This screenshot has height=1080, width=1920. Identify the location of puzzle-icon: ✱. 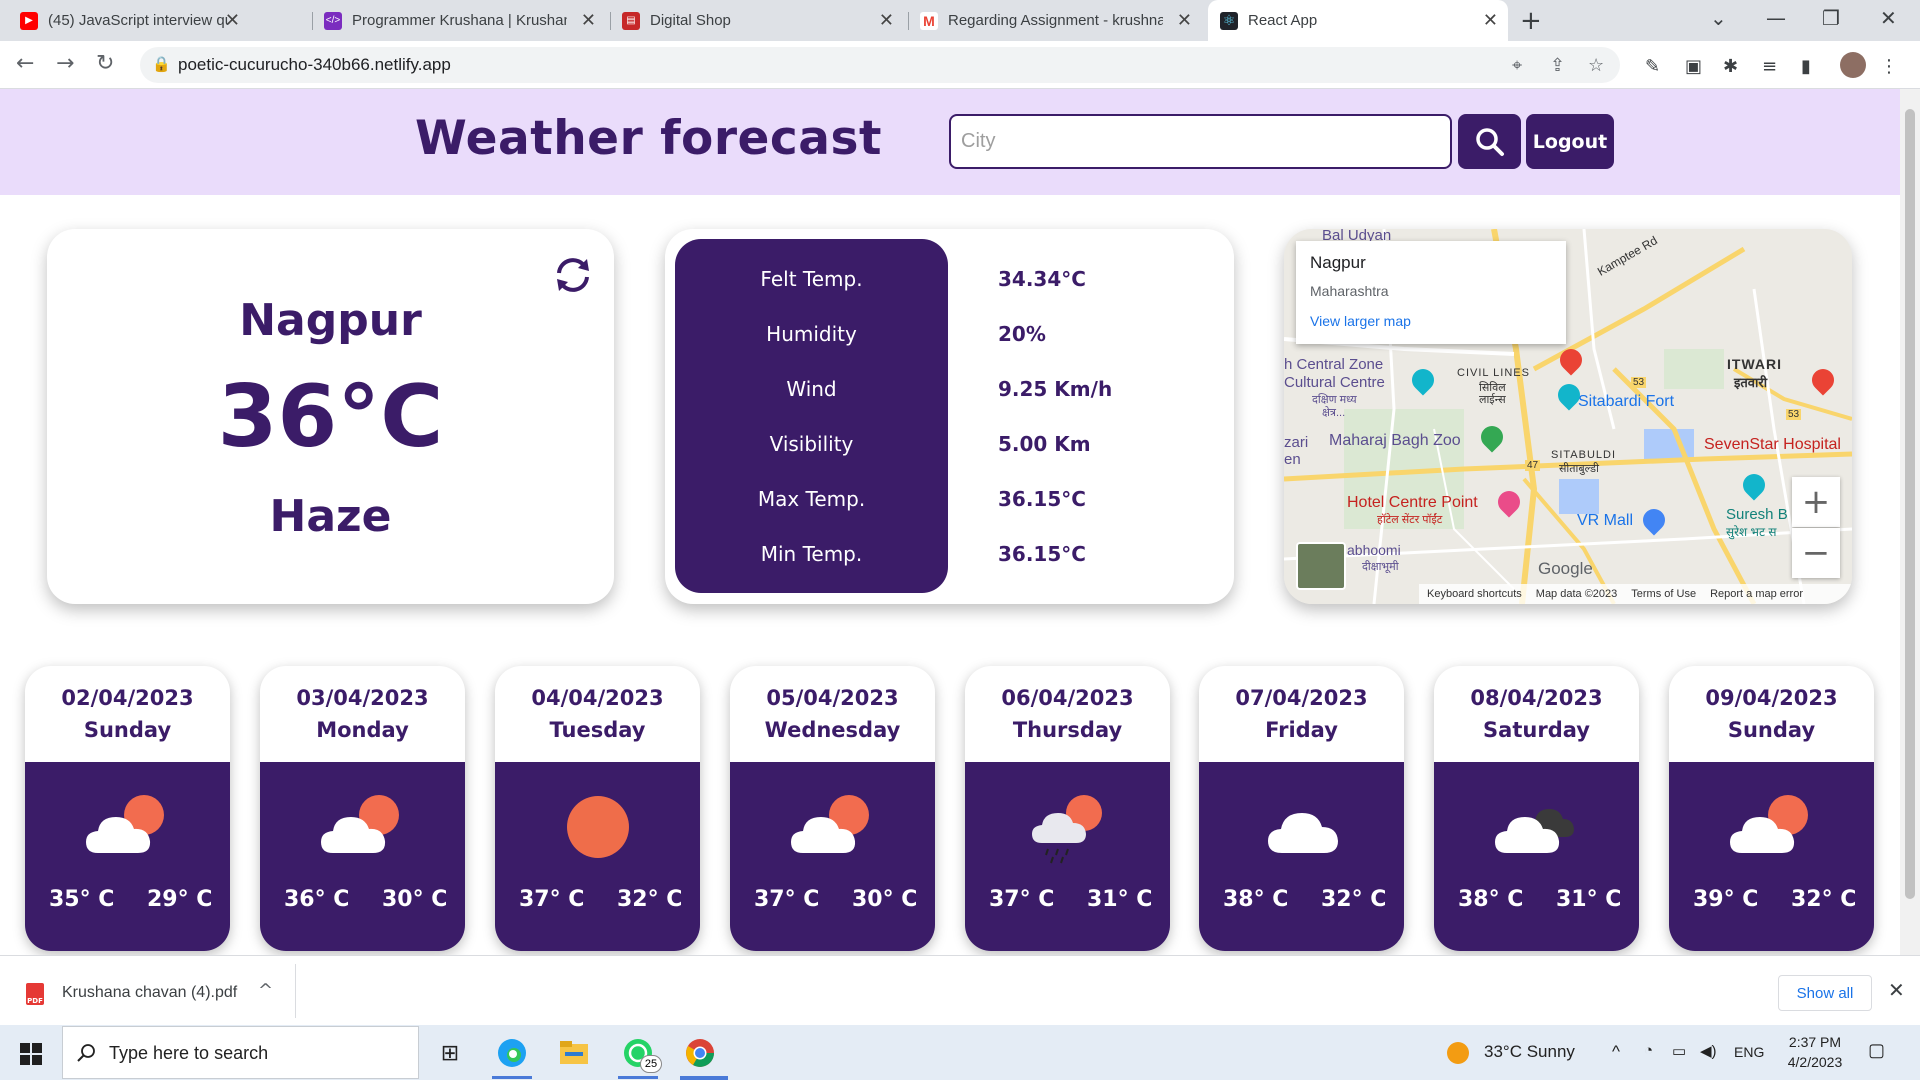
(1730, 66).